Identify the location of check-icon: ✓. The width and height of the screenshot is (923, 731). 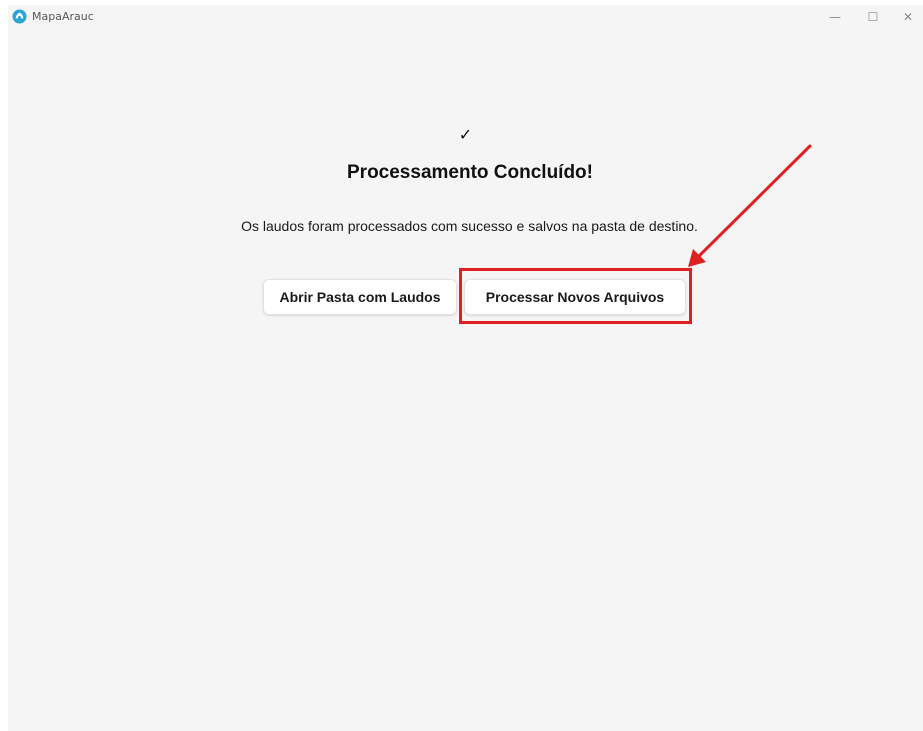
(465, 134).